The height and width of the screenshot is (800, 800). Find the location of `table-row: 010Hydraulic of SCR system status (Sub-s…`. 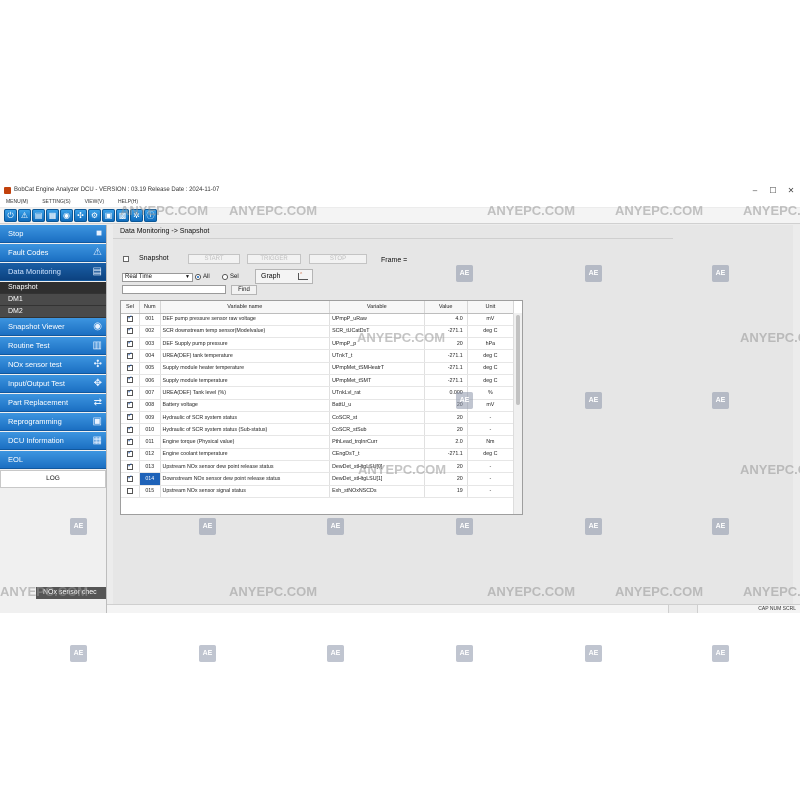

table-row: 010Hydraulic of SCR system status (Sub-s… is located at coordinates (318, 430).